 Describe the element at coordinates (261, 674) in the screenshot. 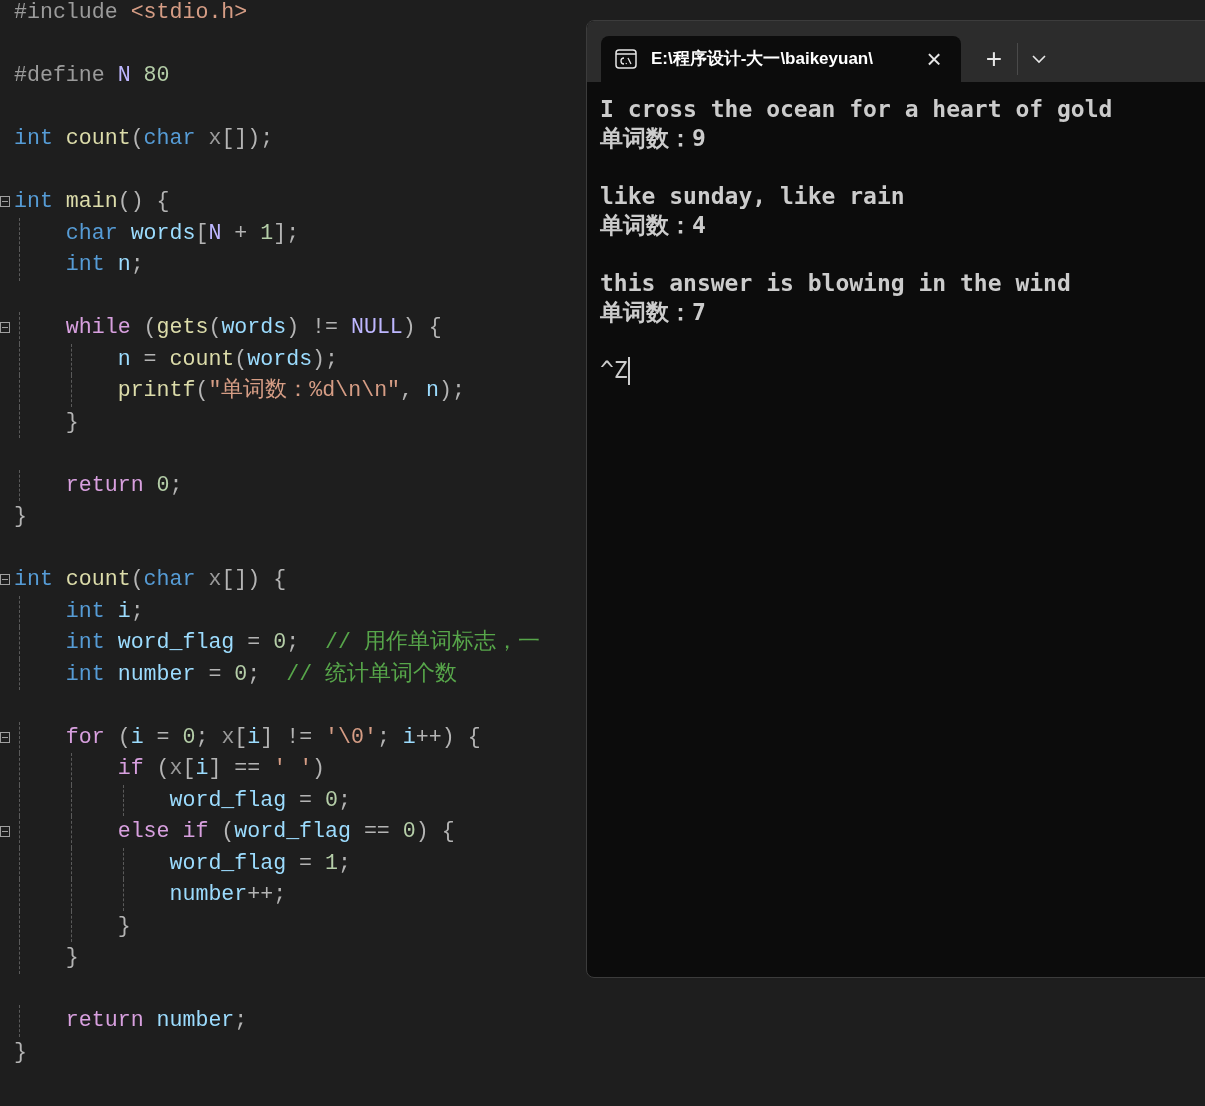

I see `code-line: int number = 0; // 统计单词个数` at that location.